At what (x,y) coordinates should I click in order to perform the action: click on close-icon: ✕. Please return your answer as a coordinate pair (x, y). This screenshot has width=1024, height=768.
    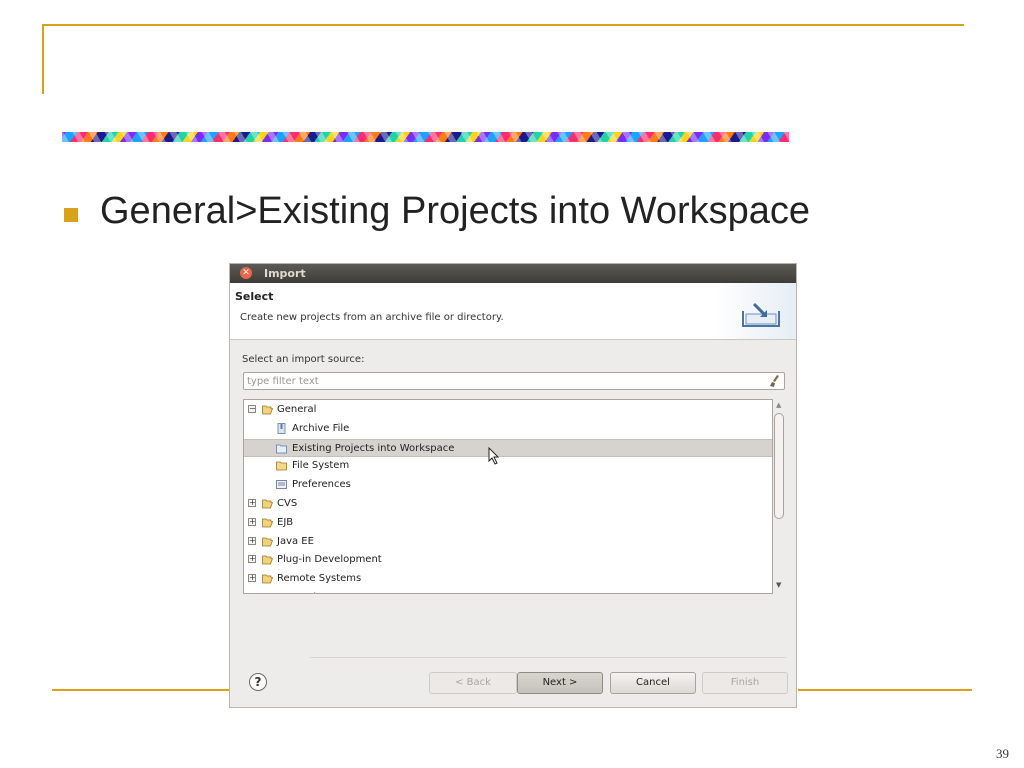
    Looking at the image, I should click on (246, 273).